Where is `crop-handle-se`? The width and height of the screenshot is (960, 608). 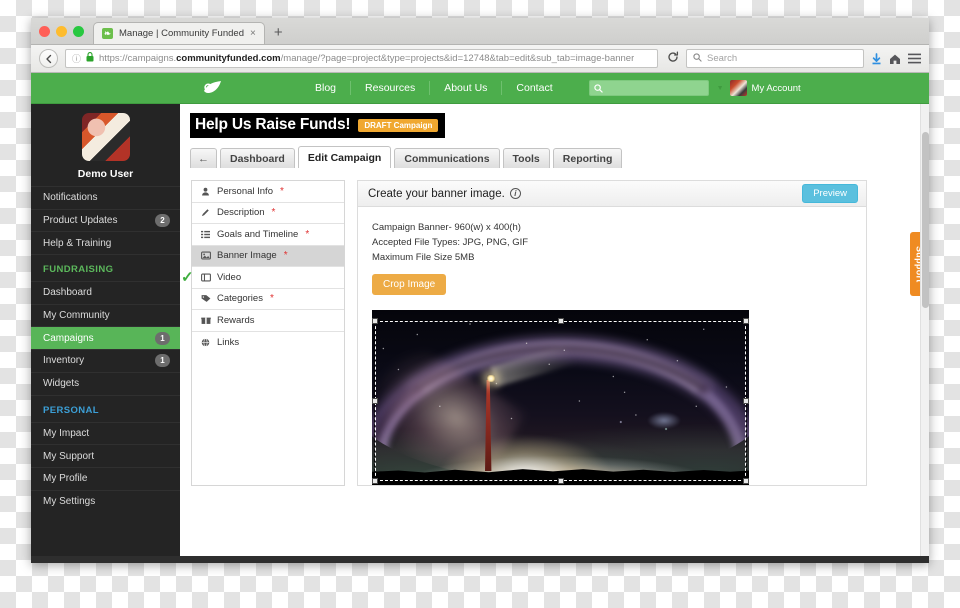
crop-handle-se is located at coordinates (746, 481).